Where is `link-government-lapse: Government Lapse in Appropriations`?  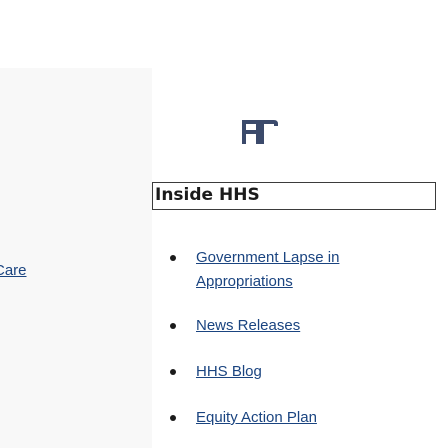 link-government-lapse: Government Lapse in Appropriations is located at coordinates (267, 270).